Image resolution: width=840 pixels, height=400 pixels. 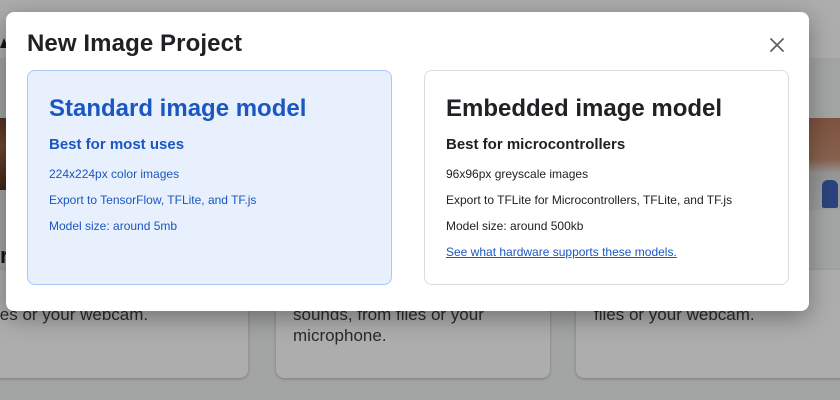 What do you see at coordinates (584, 108) in the screenshot?
I see `option-title: Embedded image model` at bounding box center [584, 108].